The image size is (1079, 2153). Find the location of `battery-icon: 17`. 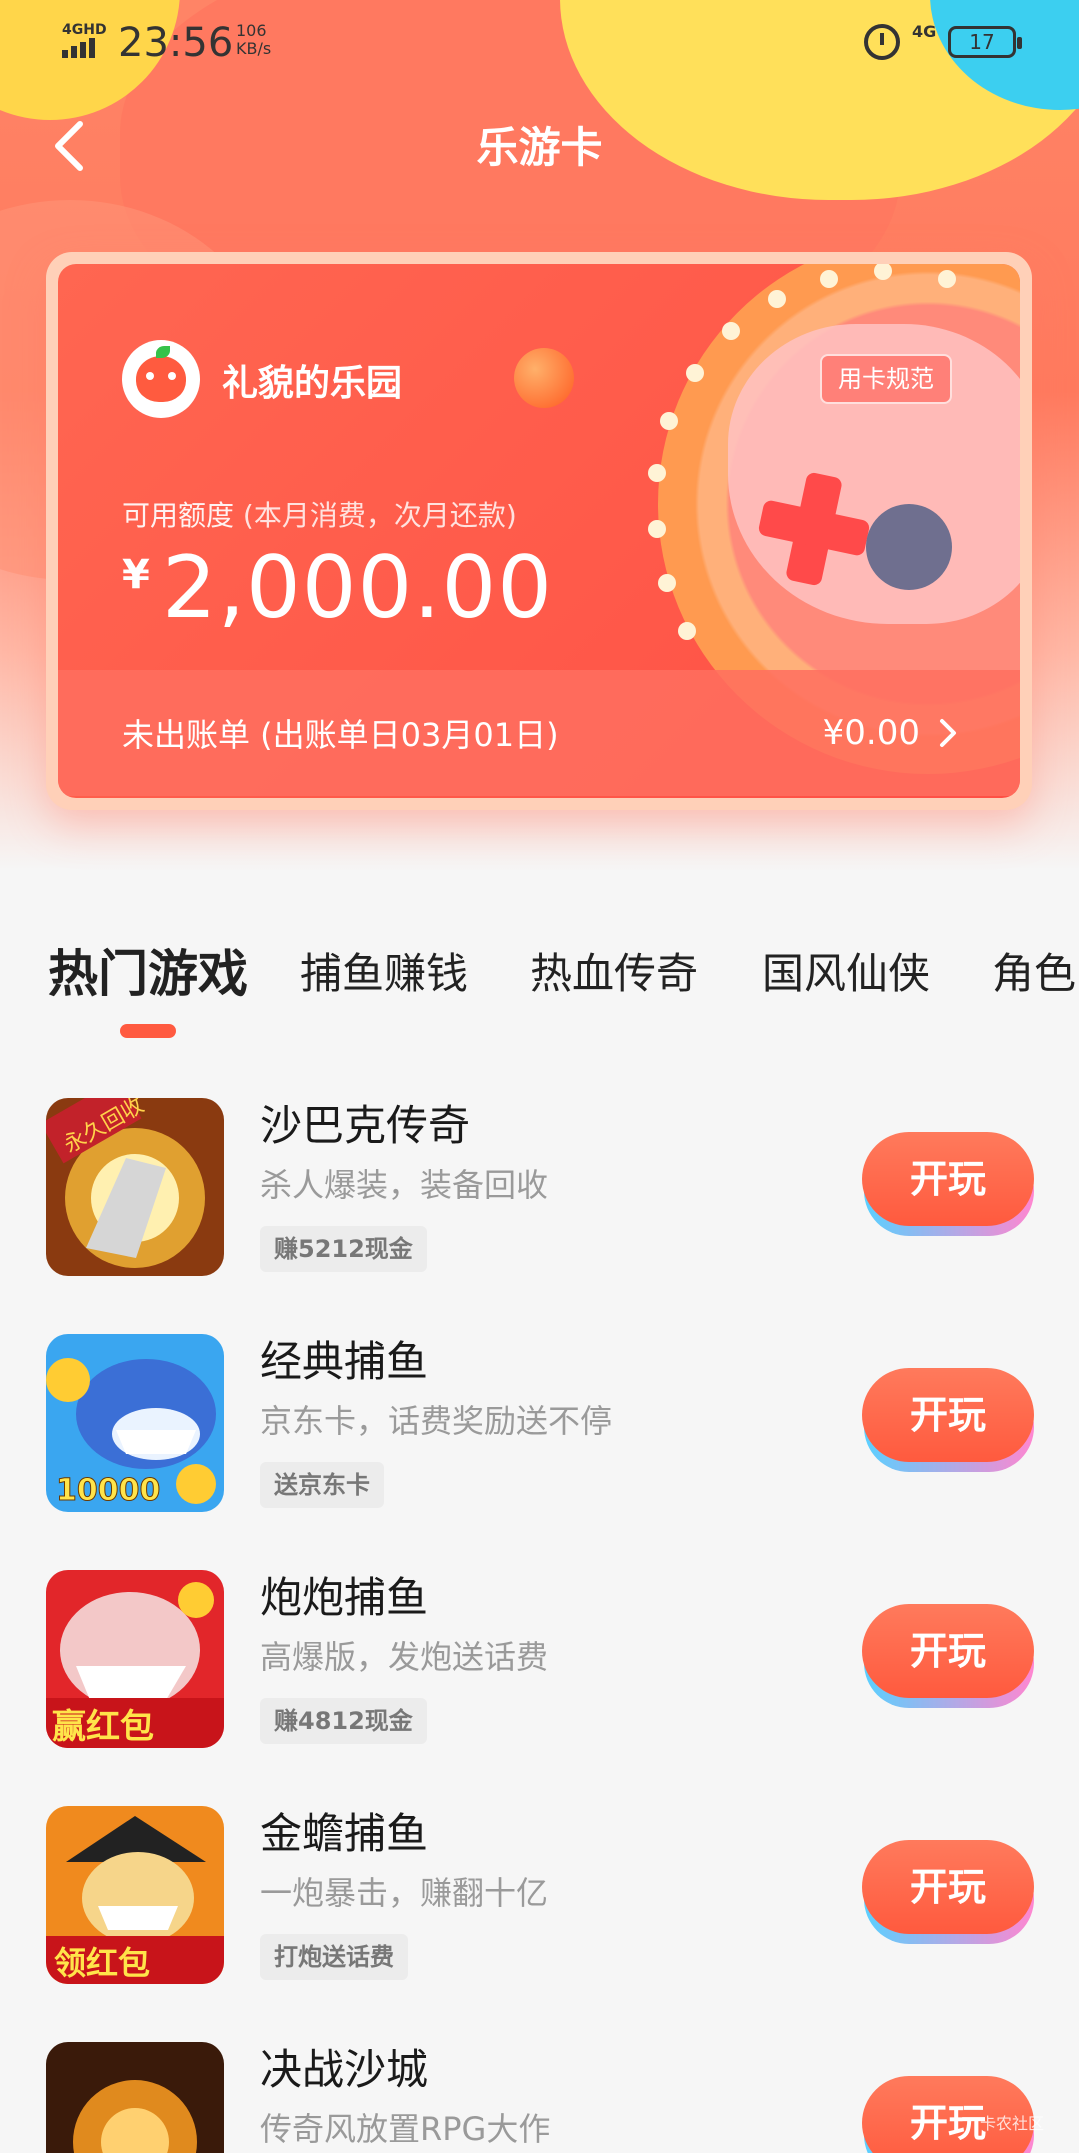

battery-icon: 17 is located at coordinates (985, 42).